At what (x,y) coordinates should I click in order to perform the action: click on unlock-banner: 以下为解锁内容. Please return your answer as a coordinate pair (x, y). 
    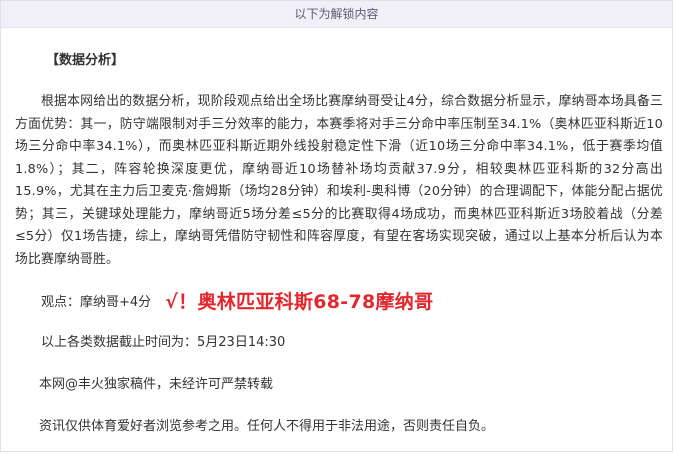
    Looking at the image, I should click on (336, 14).